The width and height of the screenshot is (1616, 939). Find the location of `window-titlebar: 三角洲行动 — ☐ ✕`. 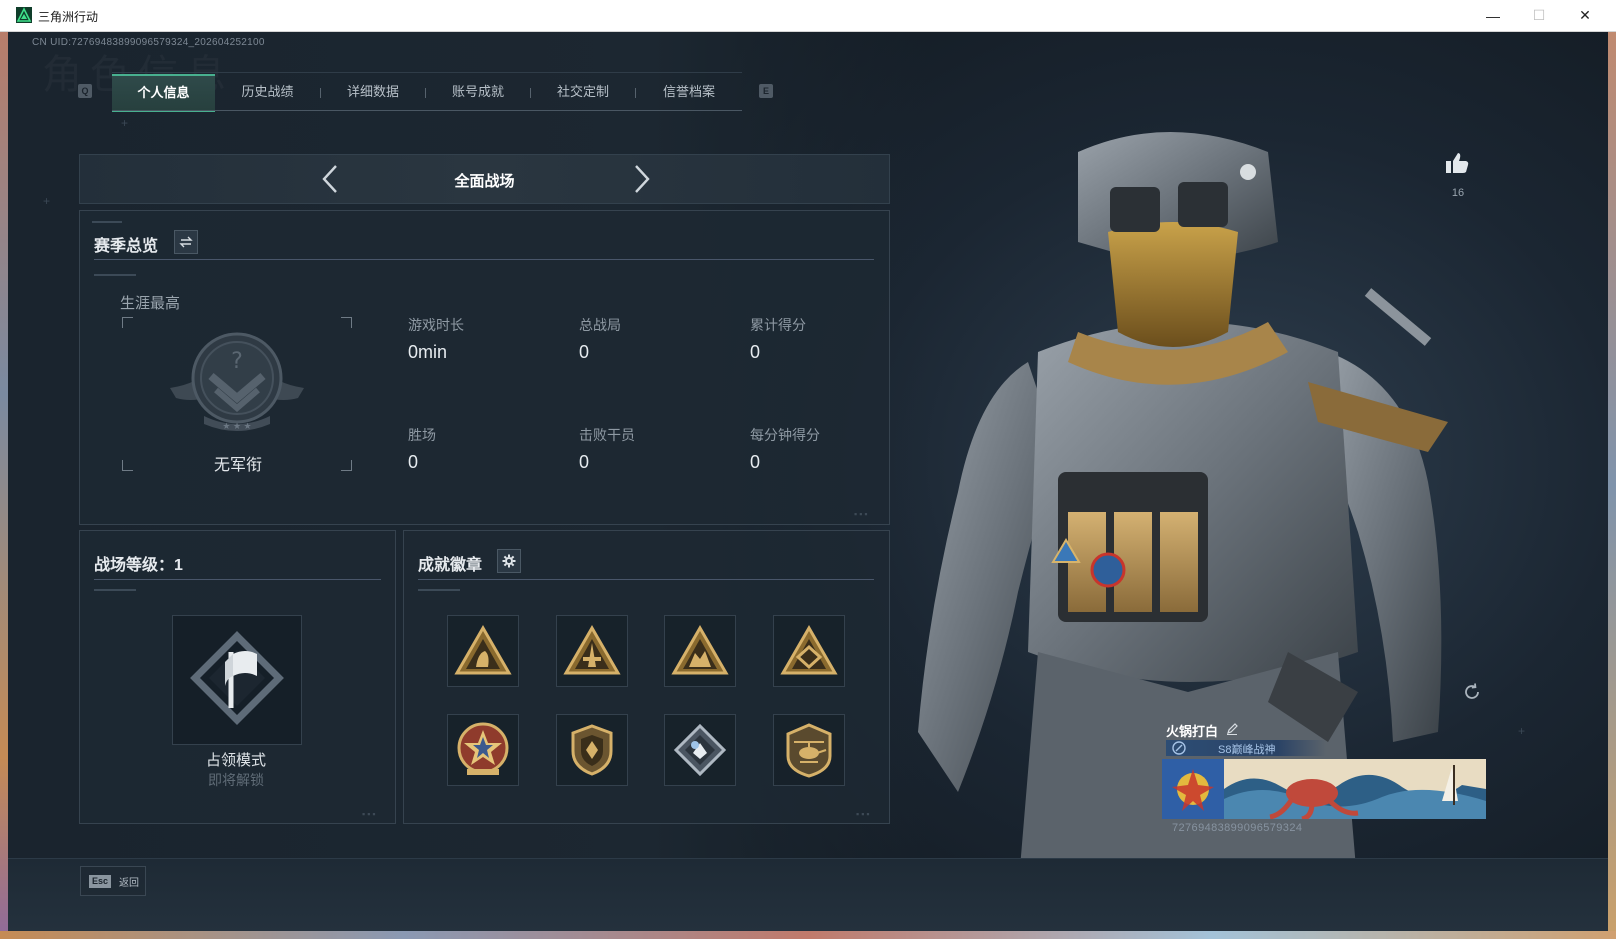

window-titlebar: 三角洲行动 — ☐ ✕ is located at coordinates (808, 16).